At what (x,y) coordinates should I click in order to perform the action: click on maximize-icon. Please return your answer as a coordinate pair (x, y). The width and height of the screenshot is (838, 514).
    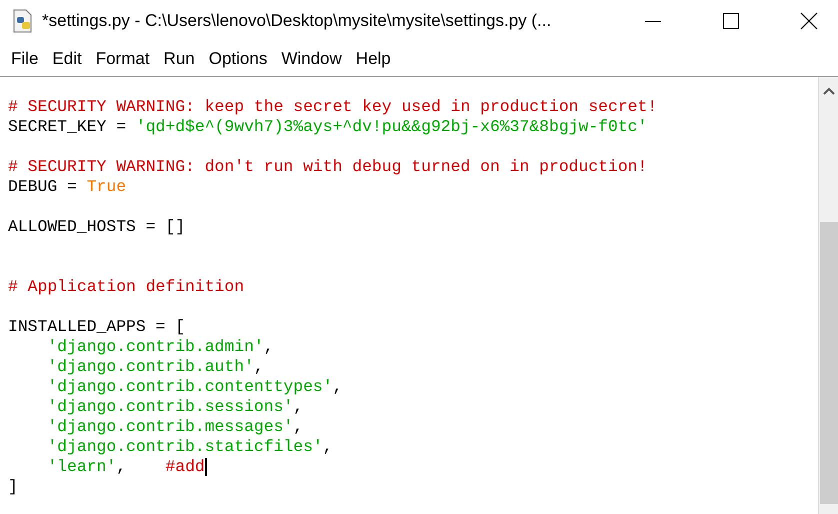
    Looking at the image, I should click on (731, 21).